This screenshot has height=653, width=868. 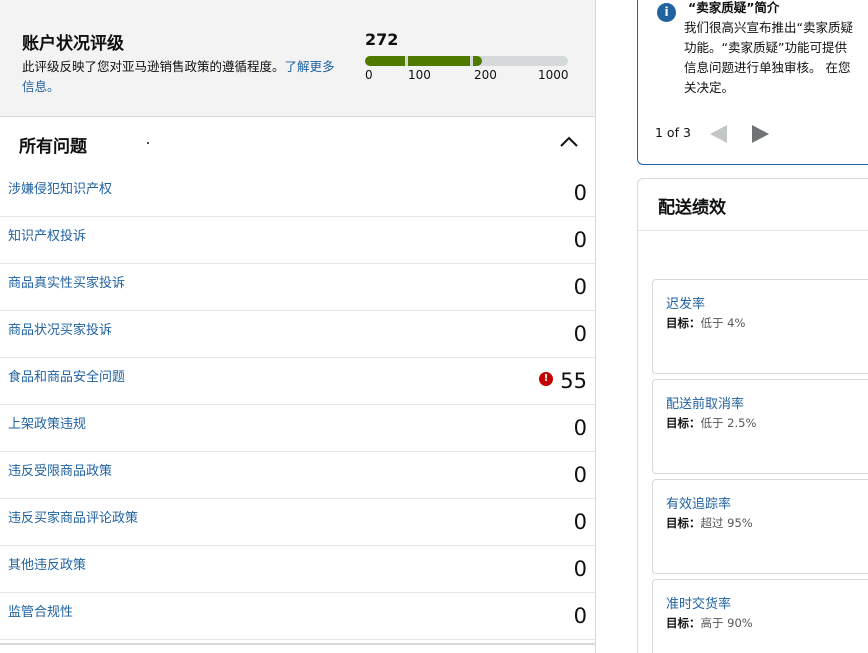 What do you see at coordinates (297, 381) in the screenshot?
I see `issue-row: 食品和商品安全问题! 55` at bounding box center [297, 381].